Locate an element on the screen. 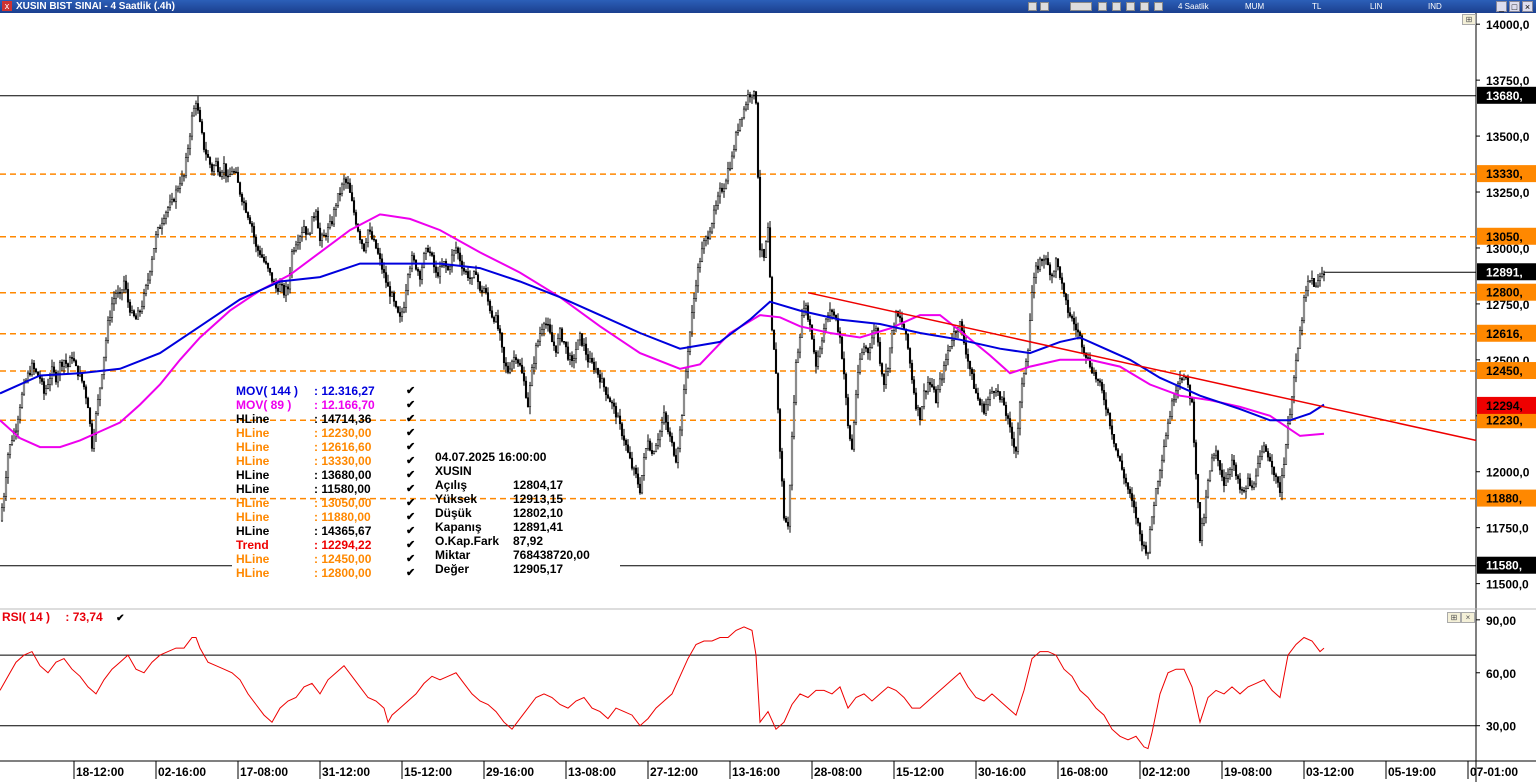 The width and height of the screenshot is (1536, 782). hline-badge-label: 12230, is located at coordinates (1504, 420).